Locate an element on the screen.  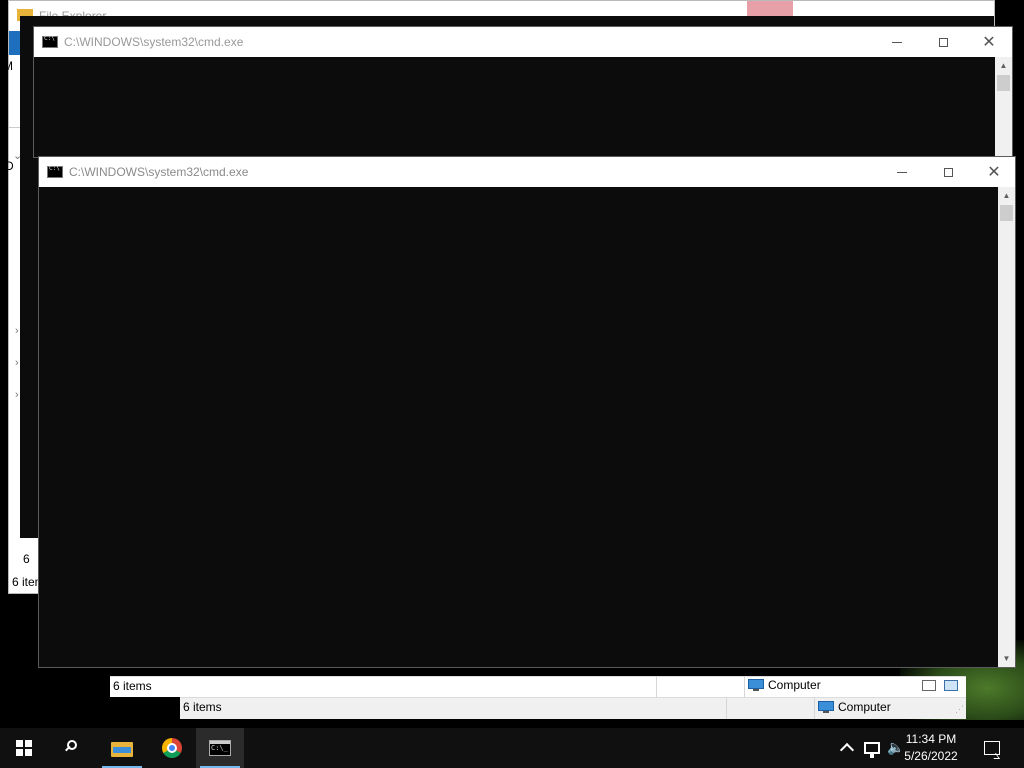
network-icon is located at coordinates (872, 750).